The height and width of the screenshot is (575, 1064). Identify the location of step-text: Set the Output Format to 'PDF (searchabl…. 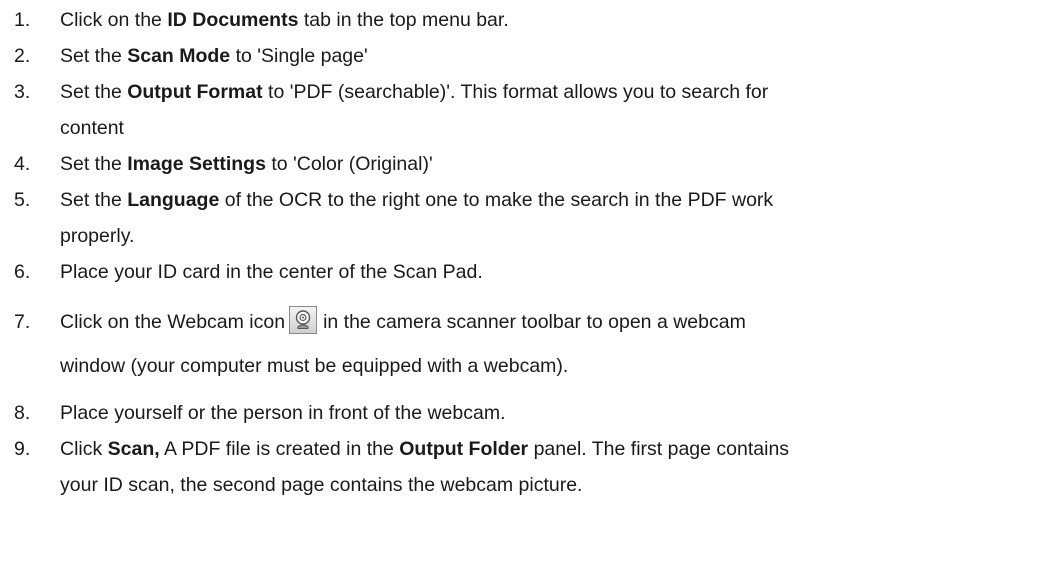
(414, 110).